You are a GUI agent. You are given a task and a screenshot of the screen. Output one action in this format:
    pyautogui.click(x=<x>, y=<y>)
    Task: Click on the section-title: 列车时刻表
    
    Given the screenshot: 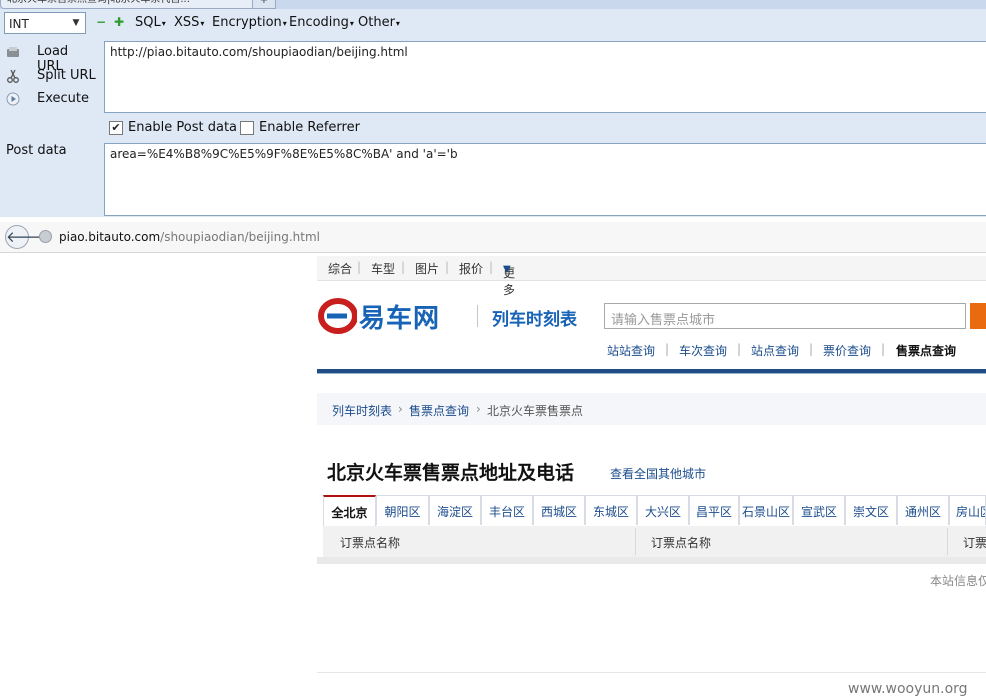 What is the action you would take?
    pyautogui.click(x=534, y=320)
    